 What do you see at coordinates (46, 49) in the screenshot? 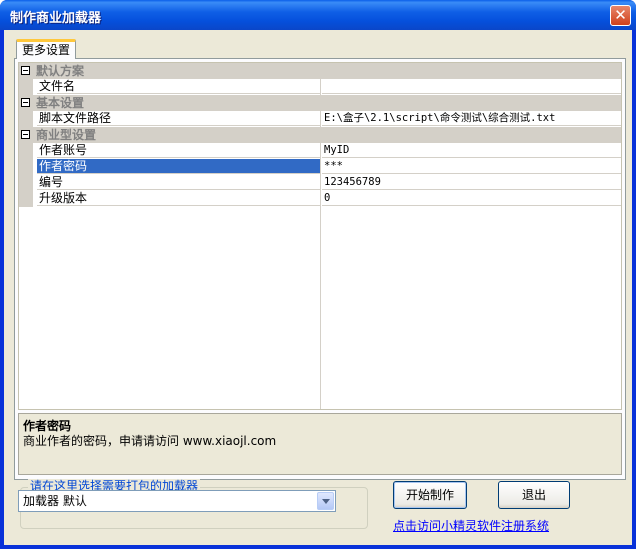
I see `tab-more-settings: 更多设置` at bounding box center [46, 49].